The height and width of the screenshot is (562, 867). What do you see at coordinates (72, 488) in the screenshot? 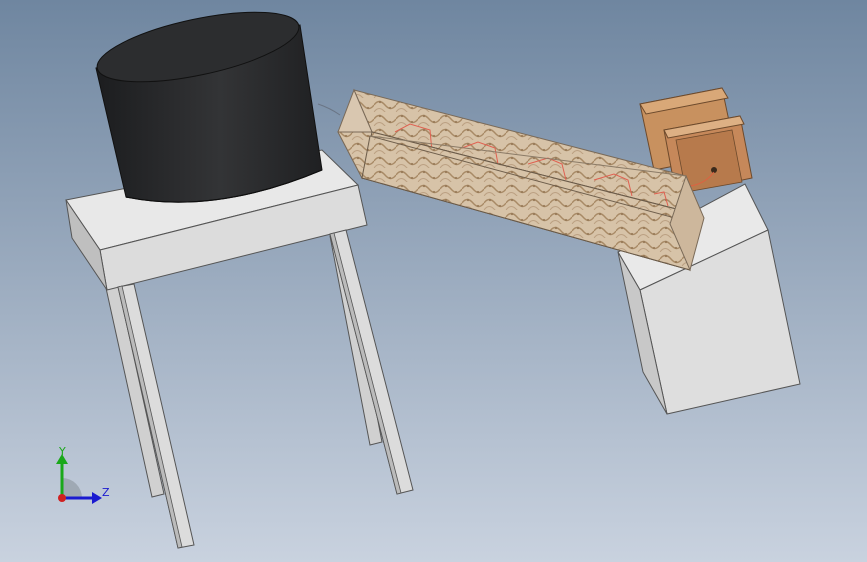
I see `triad-quarter-disc` at bounding box center [72, 488].